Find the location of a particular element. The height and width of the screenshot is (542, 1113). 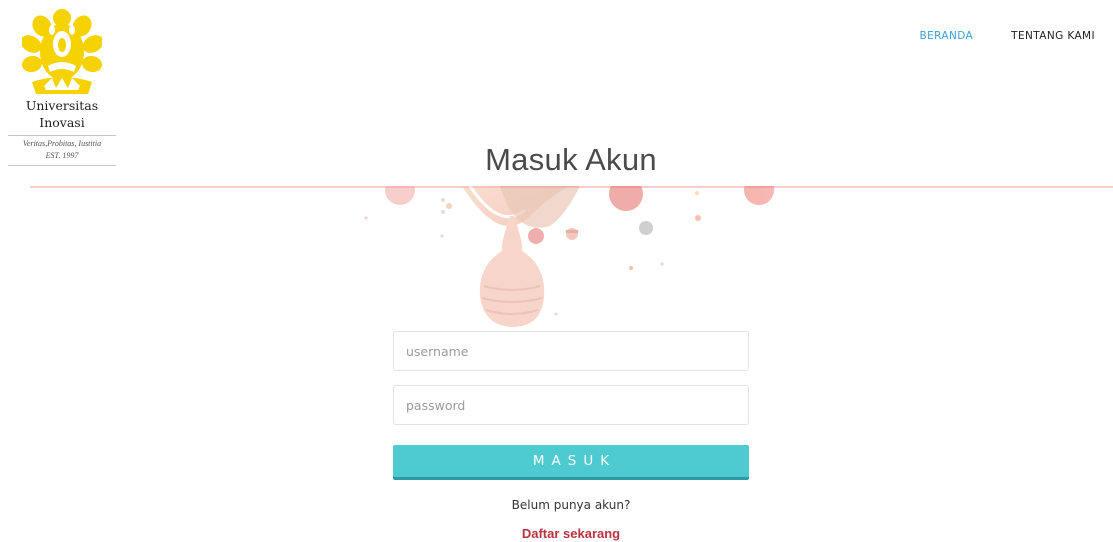

university-name-line2: Inovasi is located at coordinates (62, 122).